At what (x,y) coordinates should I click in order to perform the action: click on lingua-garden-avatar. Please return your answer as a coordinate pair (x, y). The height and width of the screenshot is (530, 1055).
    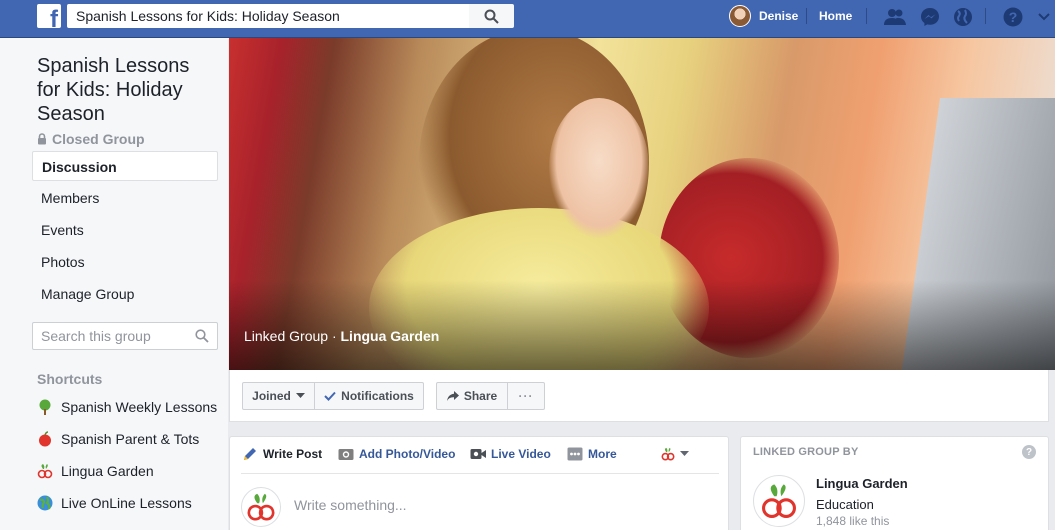
    Looking at the image, I should click on (779, 501).